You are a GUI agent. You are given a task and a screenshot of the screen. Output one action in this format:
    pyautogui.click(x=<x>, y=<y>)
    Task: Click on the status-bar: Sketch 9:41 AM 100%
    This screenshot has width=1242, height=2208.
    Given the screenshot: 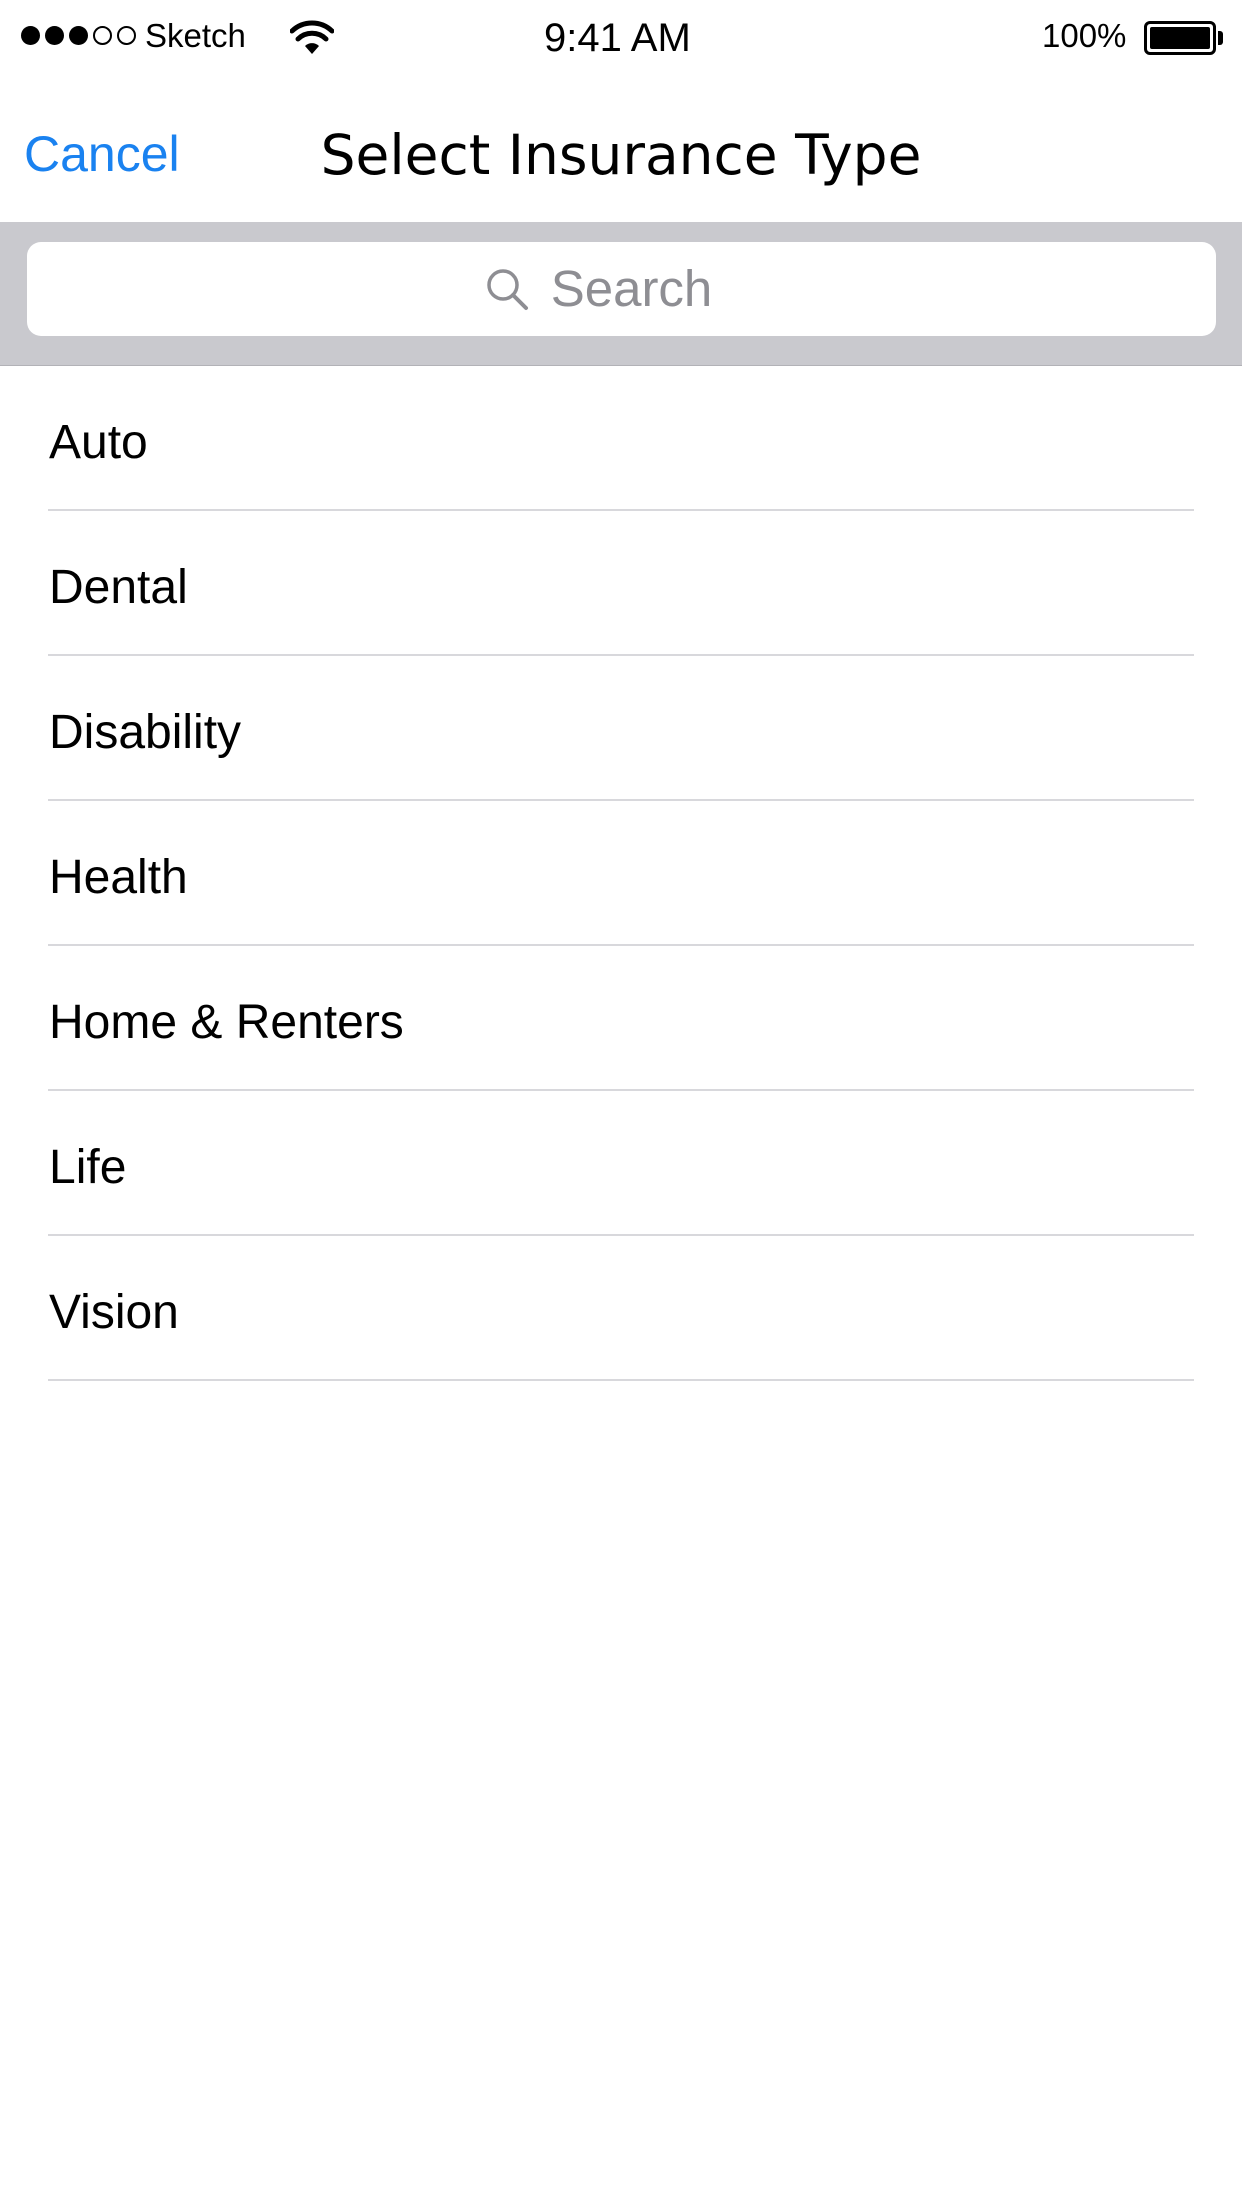 What is the action you would take?
    pyautogui.click(x=621, y=37)
    